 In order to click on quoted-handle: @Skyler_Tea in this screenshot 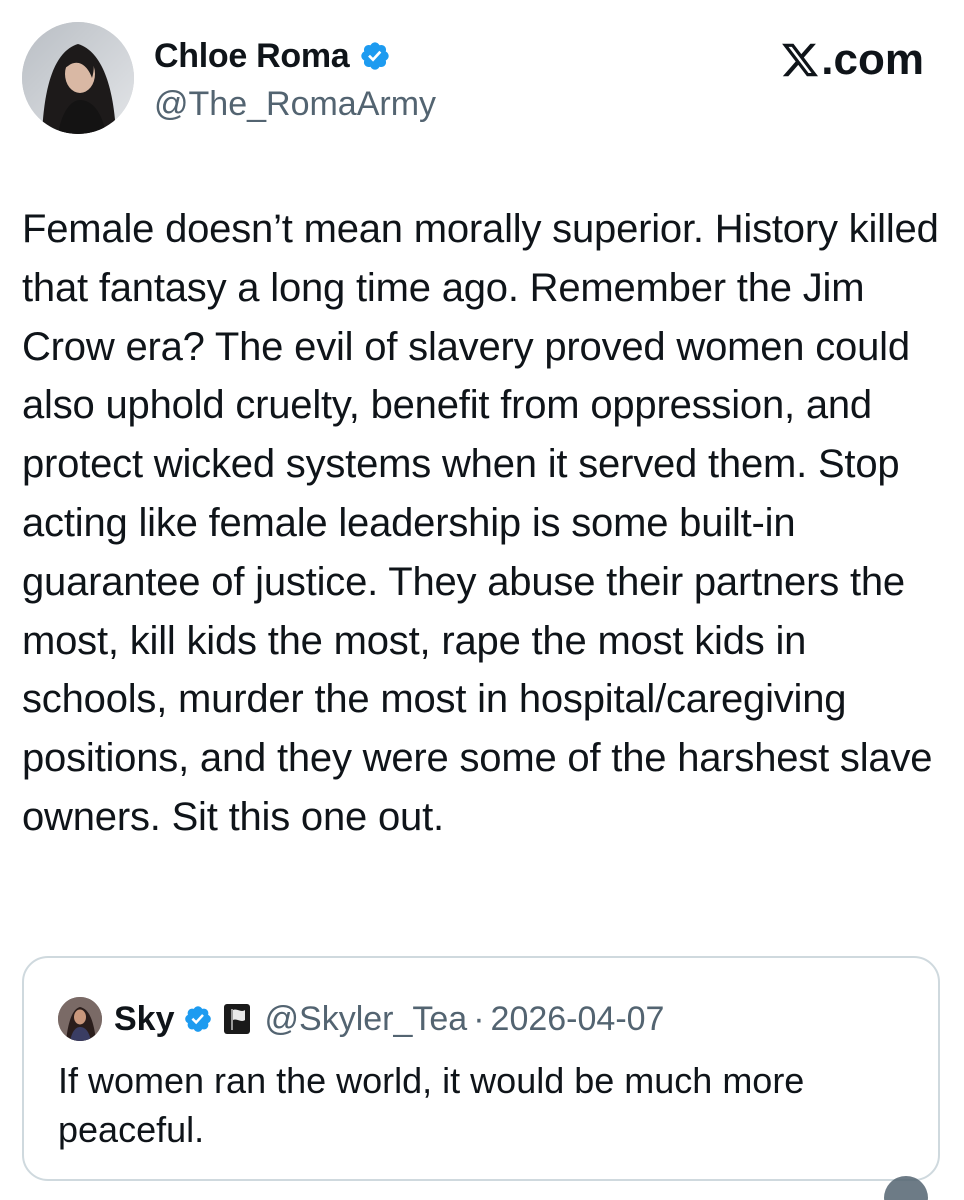, I will do `click(366, 1019)`.